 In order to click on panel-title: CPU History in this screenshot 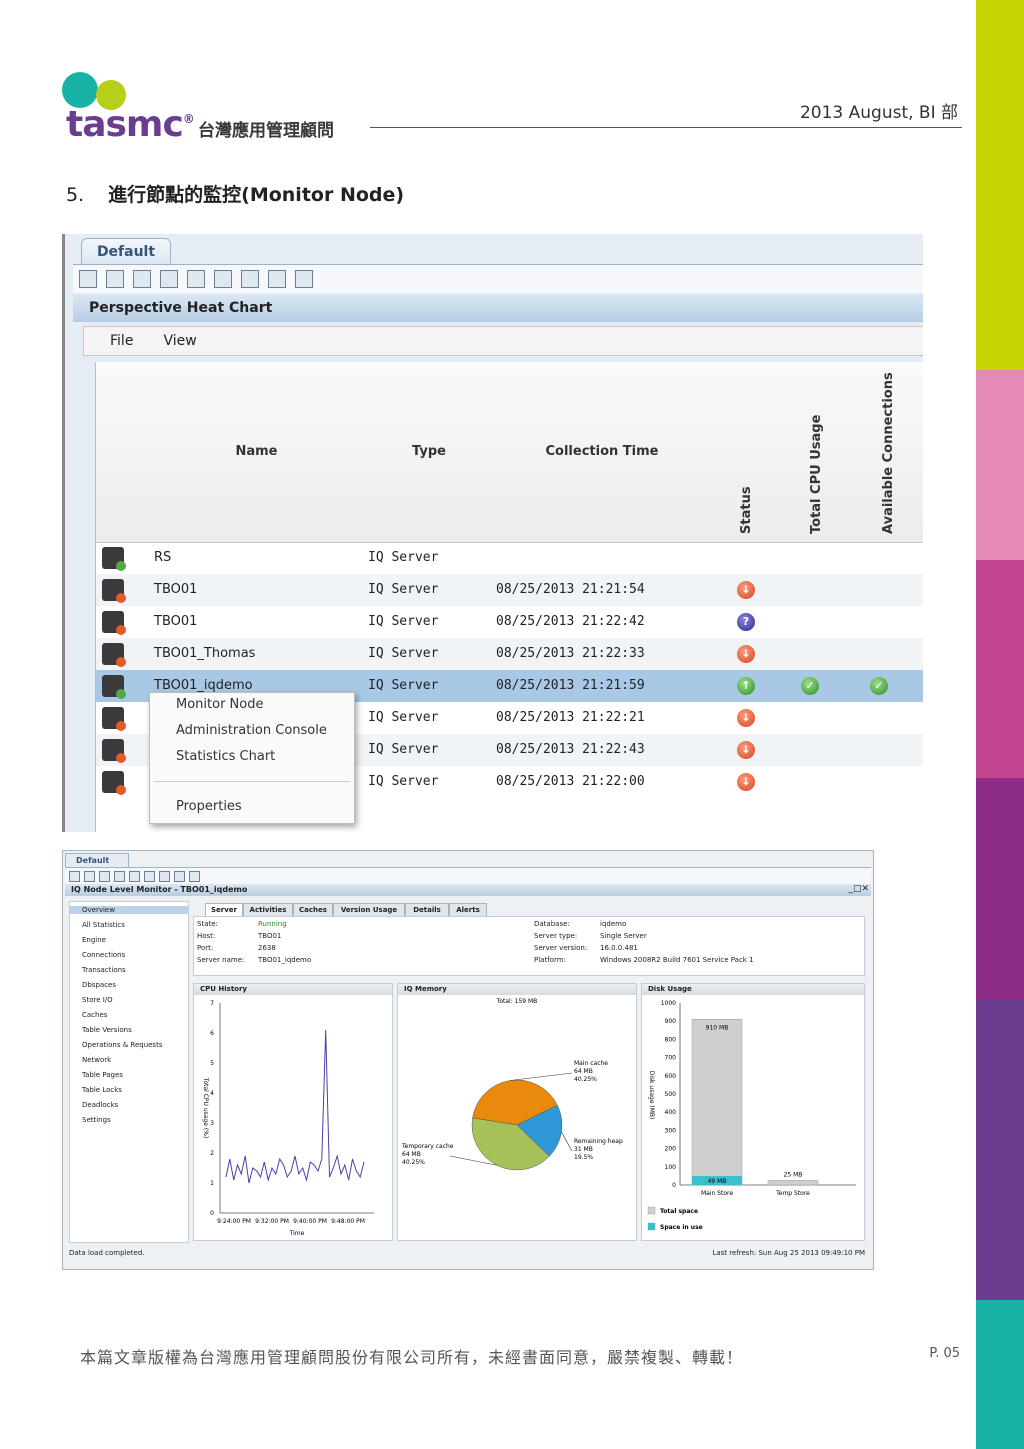, I will do `click(293, 989)`.